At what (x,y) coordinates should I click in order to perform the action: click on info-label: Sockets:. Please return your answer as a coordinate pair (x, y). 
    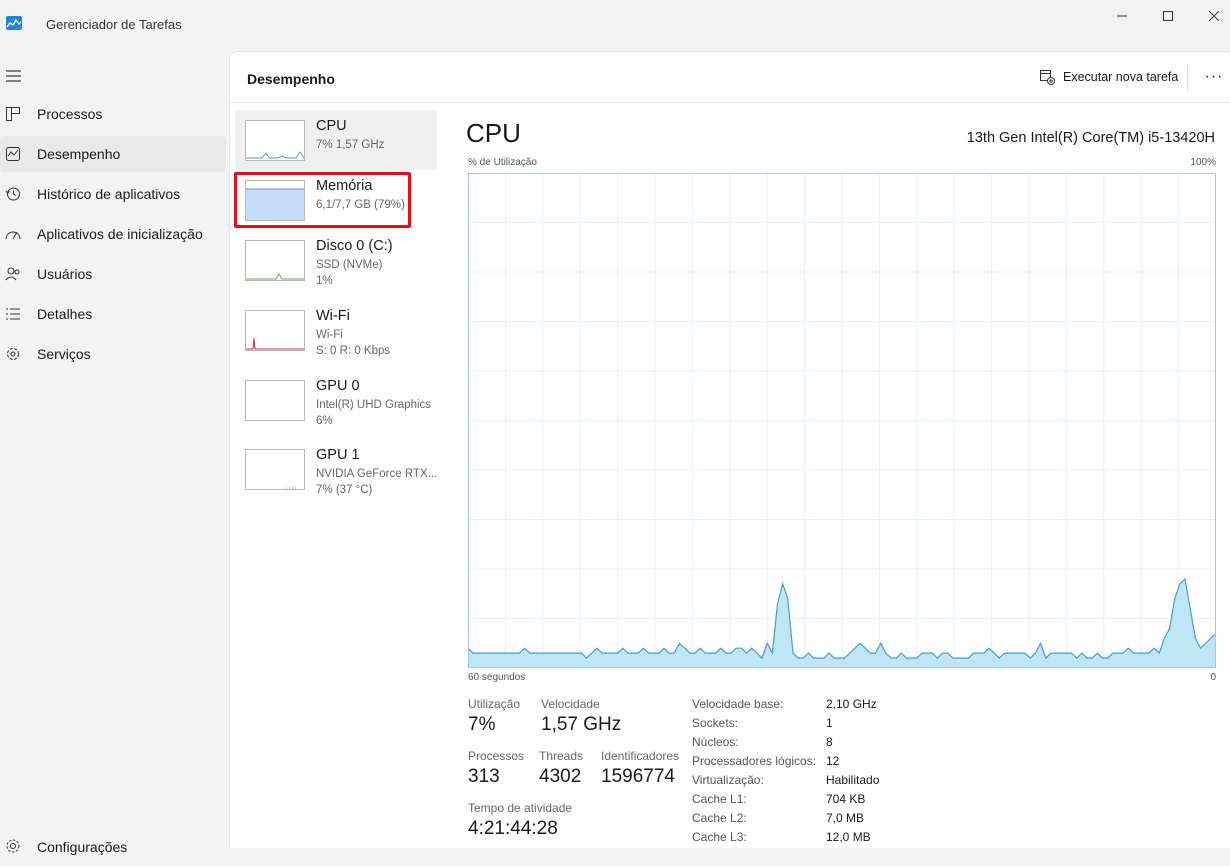
    Looking at the image, I should click on (715, 723).